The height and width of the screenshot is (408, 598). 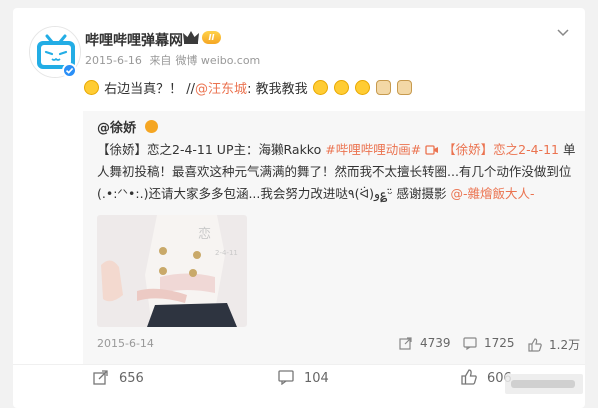 What do you see at coordinates (131, 378) in the screenshot?
I see `repost-count: 656` at bounding box center [131, 378].